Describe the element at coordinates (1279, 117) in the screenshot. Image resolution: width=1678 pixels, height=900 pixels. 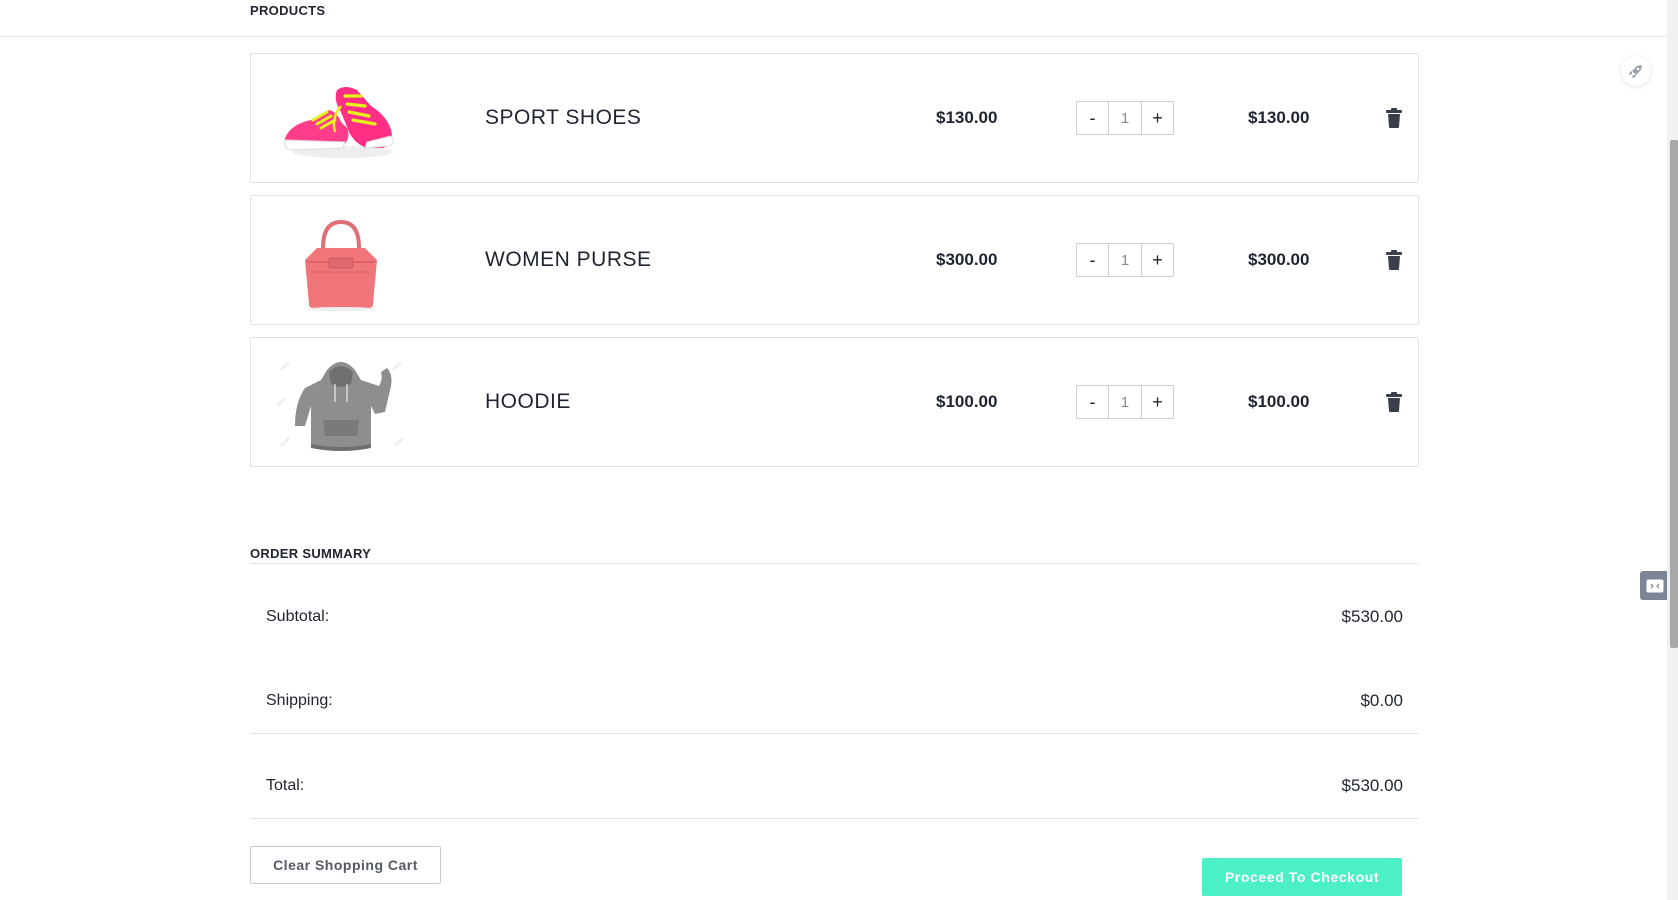
I see `line-total: $130.00` at that location.